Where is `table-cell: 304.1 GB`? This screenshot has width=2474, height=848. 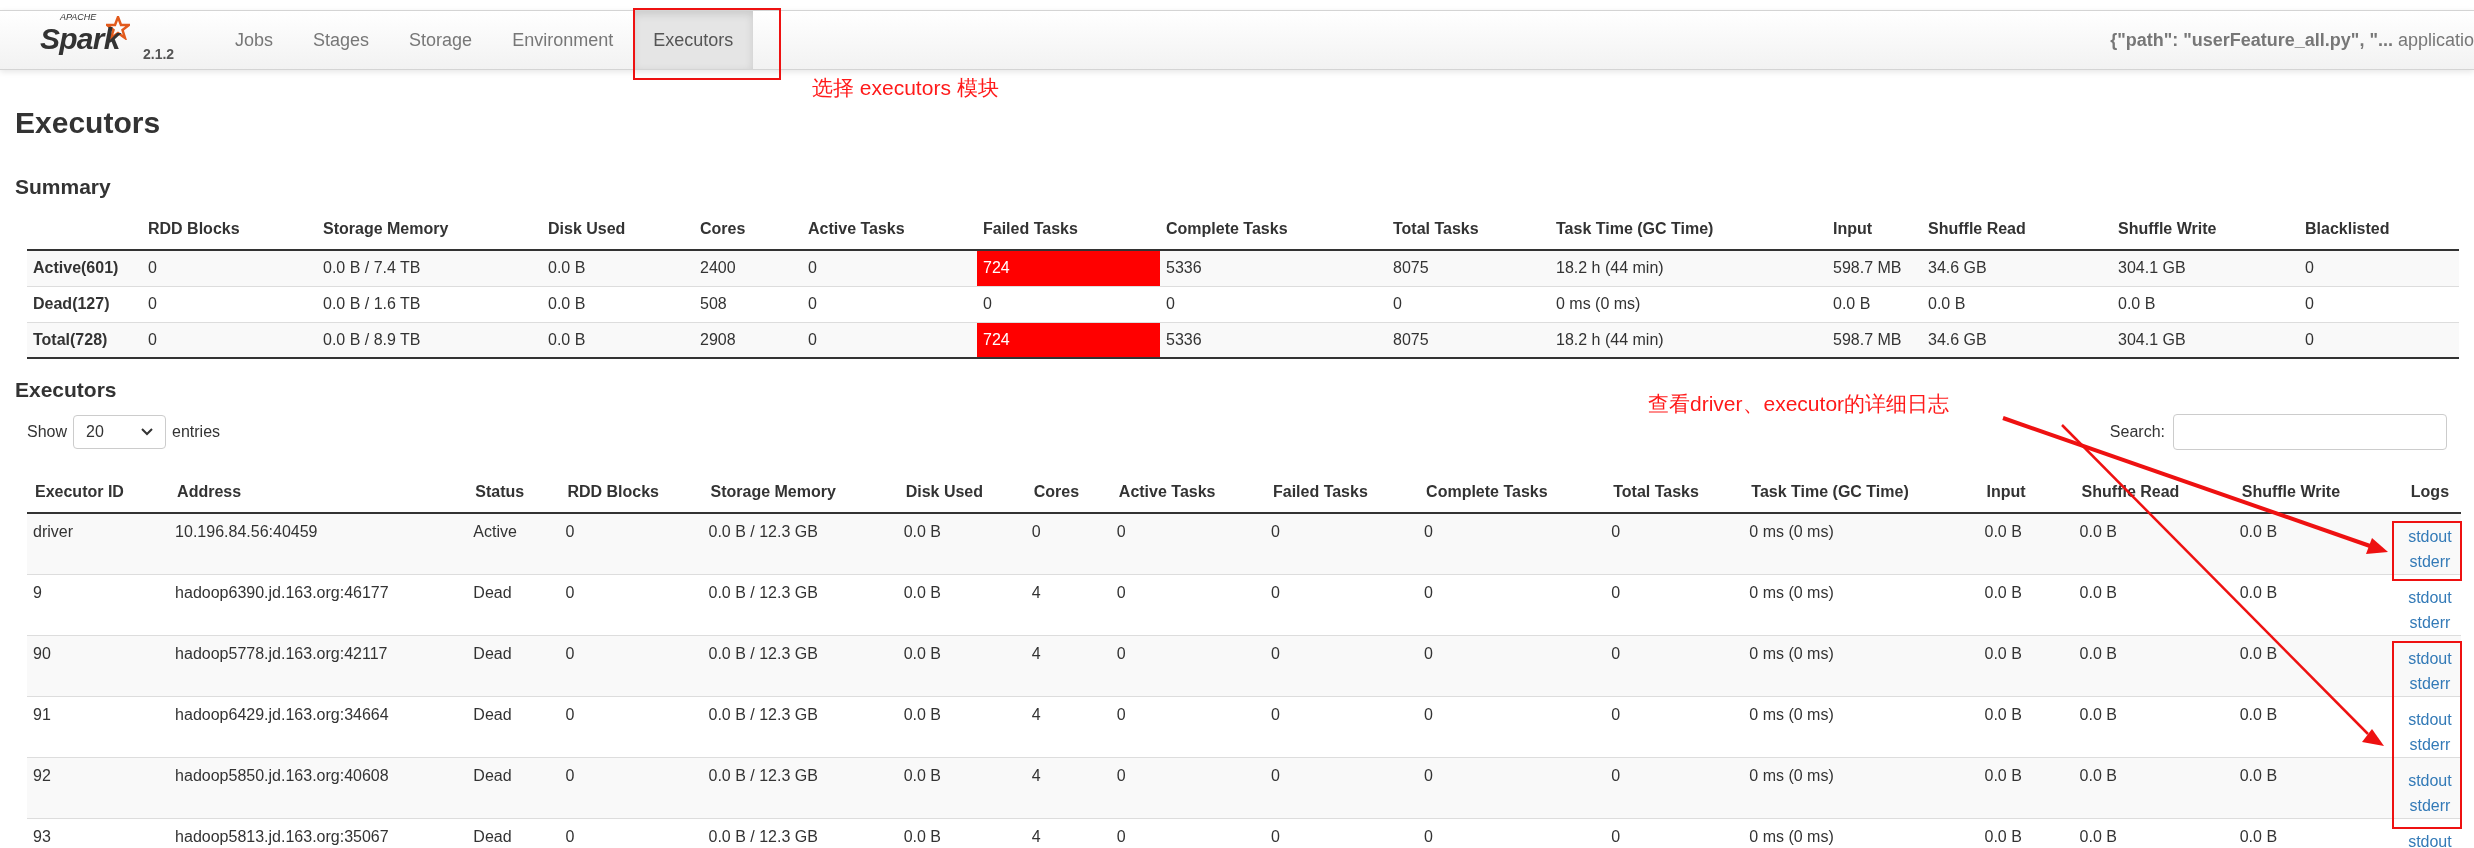 table-cell: 304.1 GB is located at coordinates (2205, 268).